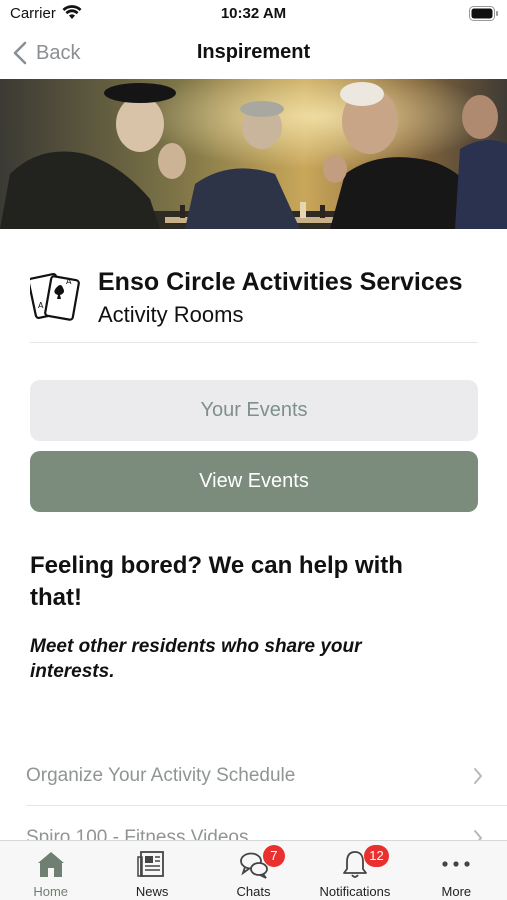 The image size is (507, 900). Describe the element at coordinates (254, 481) in the screenshot. I see `view-events-button: View Events` at that location.